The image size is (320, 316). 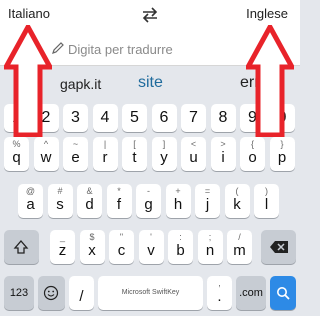 I want to click on space-key: Microsoft SwiftKey, so click(x=150, y=293).